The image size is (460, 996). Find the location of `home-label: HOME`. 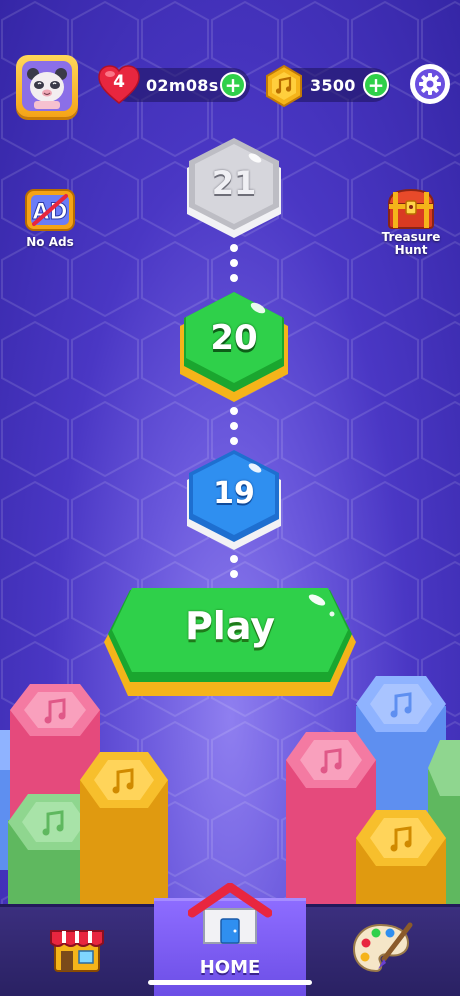

home-label: HOME is located at coordinates (230, 967).